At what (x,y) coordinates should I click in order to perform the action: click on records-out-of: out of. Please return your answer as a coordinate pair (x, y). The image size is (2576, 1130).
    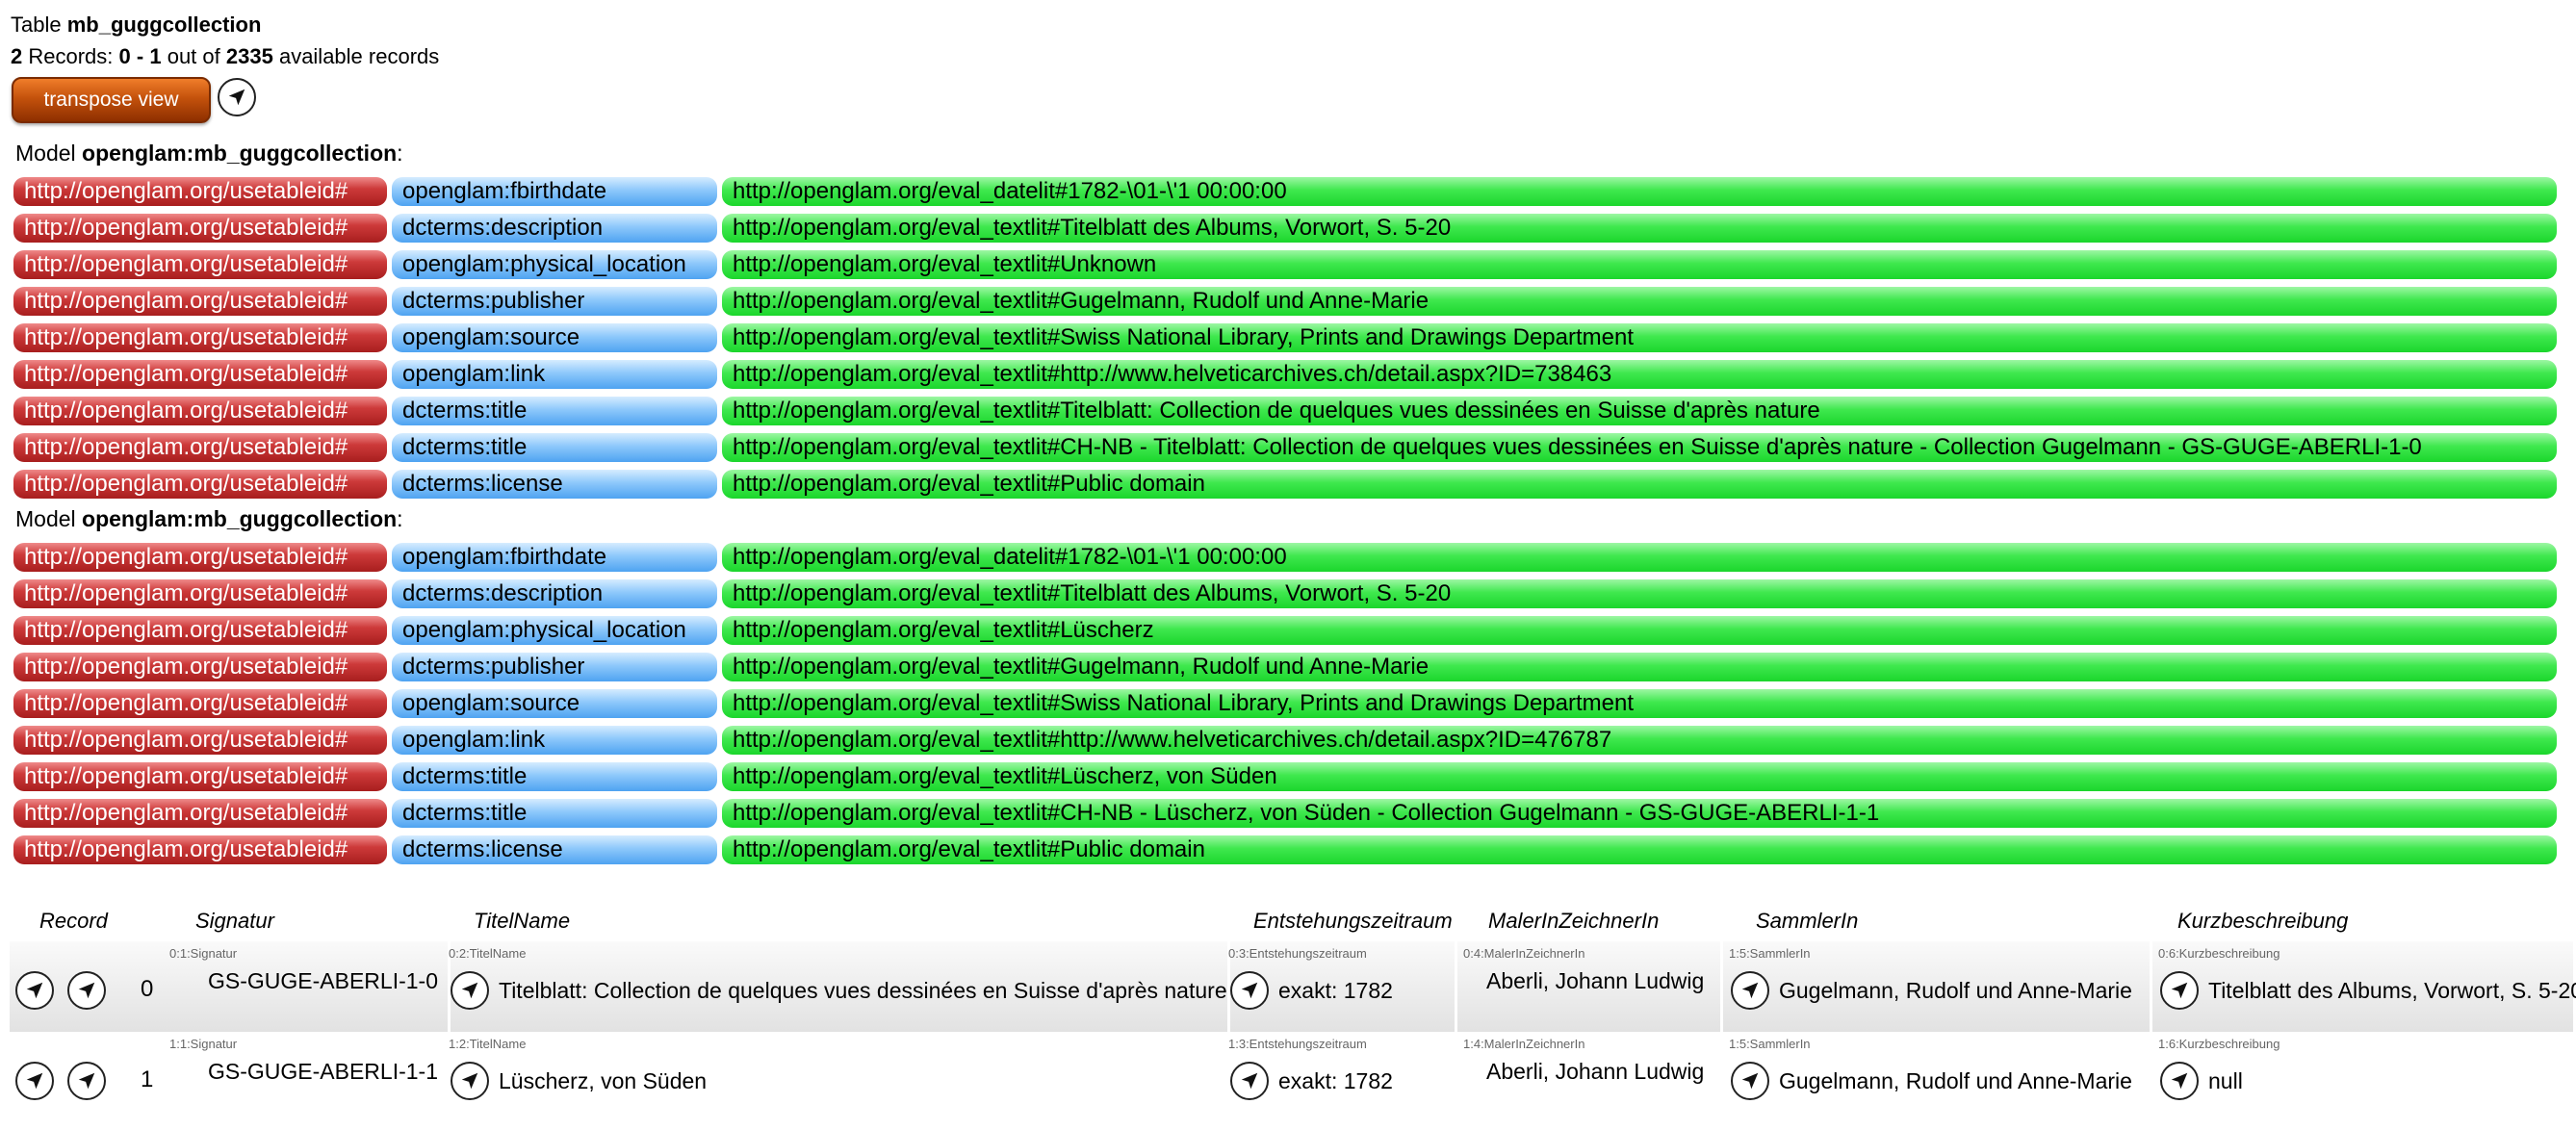
    Looking at the image, I should click on (194, 56).